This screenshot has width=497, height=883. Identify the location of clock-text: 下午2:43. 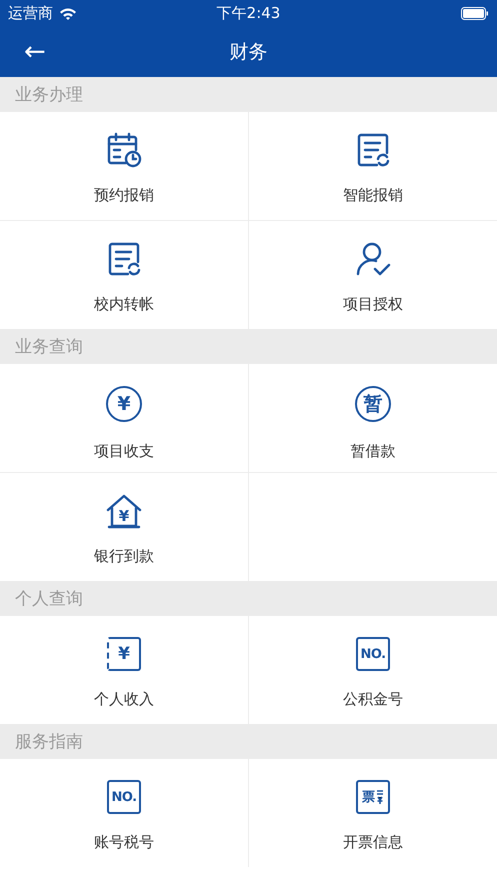
(248, 13).